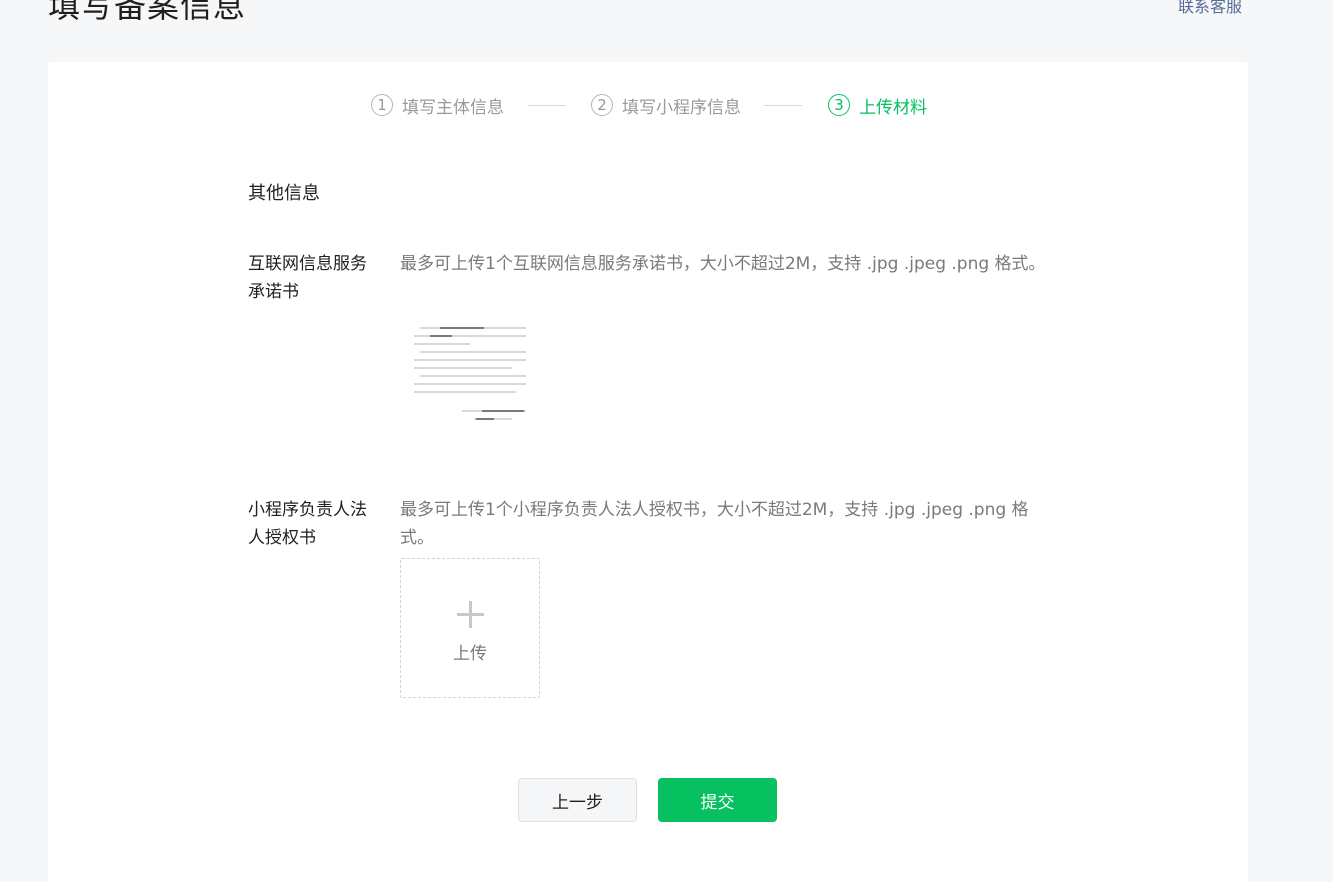  I want to click on commitment-document-thumbnail, so click(470, 374).